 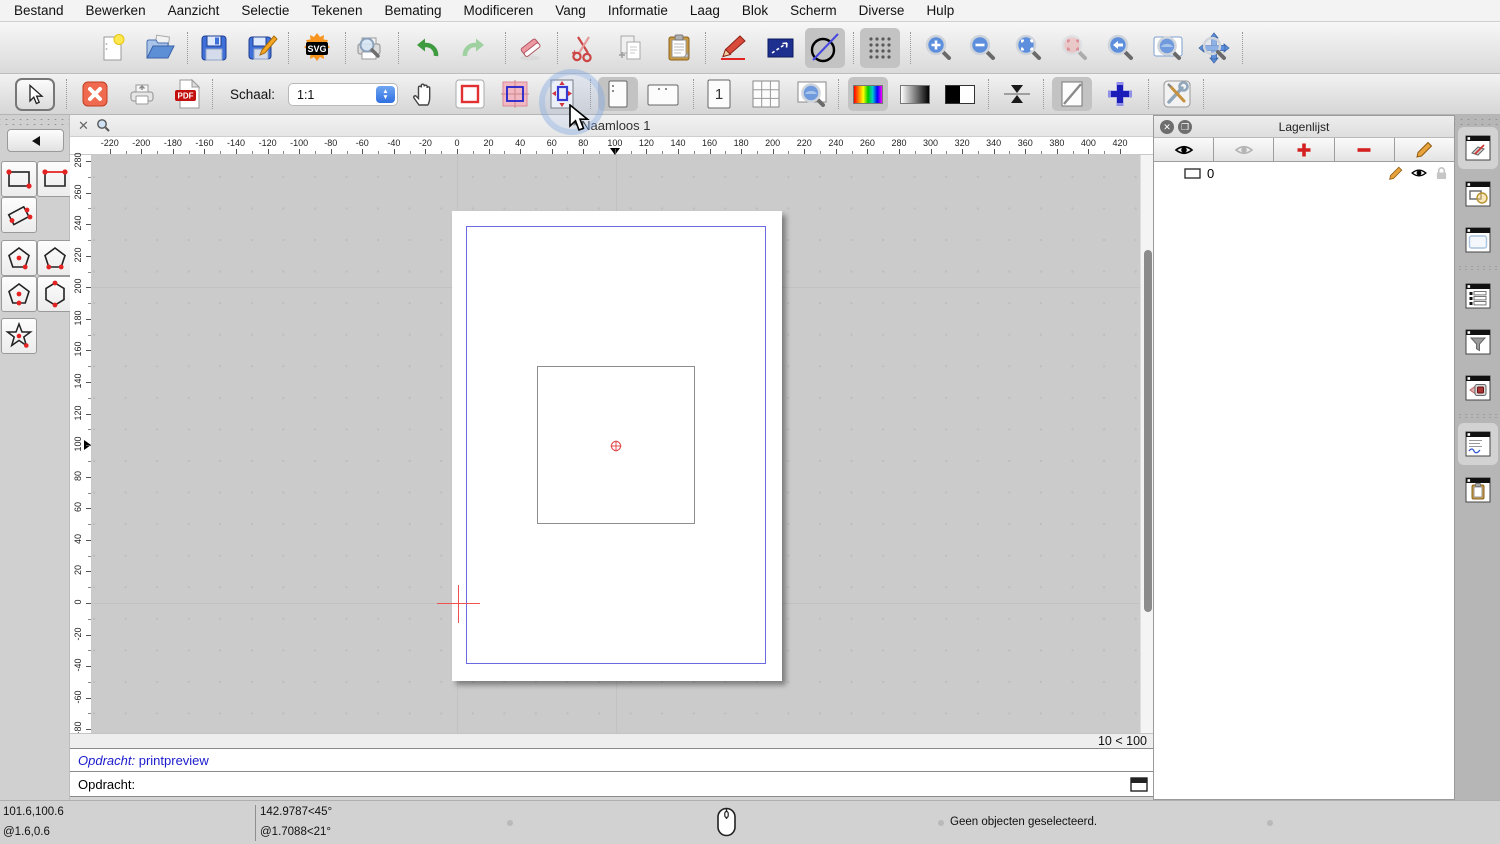 I want to click on zoom-in-button, so click(x=938, y=48).